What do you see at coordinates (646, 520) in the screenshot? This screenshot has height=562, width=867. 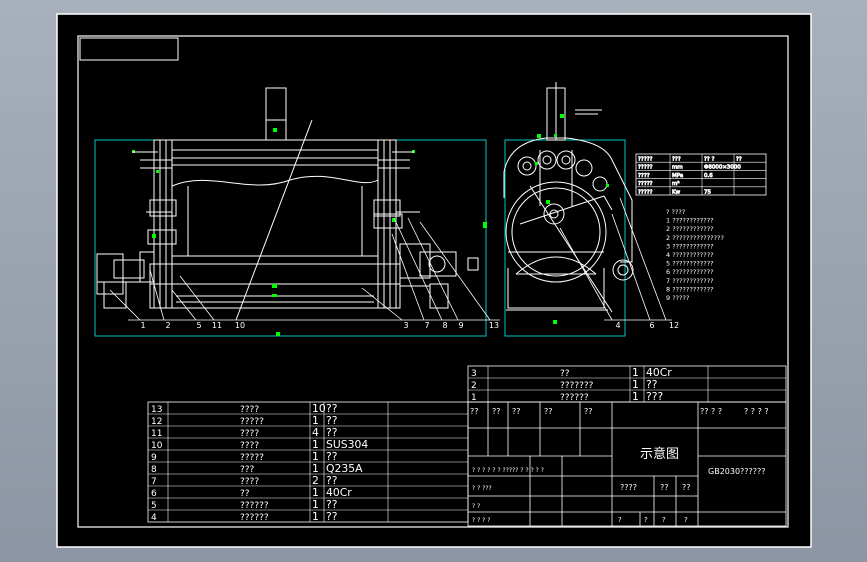 I see `bottom-cell-1: ?` at bounding box center [646, 520].